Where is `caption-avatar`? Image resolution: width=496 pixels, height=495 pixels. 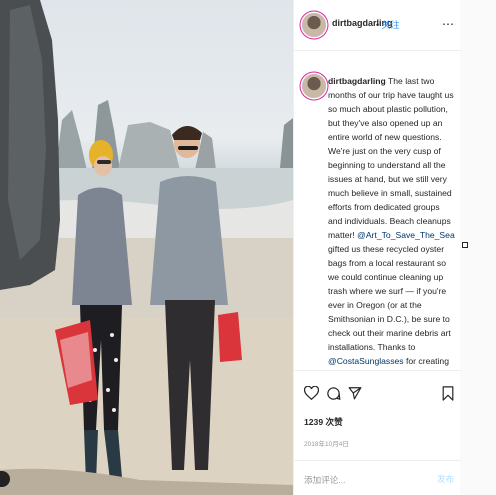
caption-avatar is located at coordinates (314, 86).